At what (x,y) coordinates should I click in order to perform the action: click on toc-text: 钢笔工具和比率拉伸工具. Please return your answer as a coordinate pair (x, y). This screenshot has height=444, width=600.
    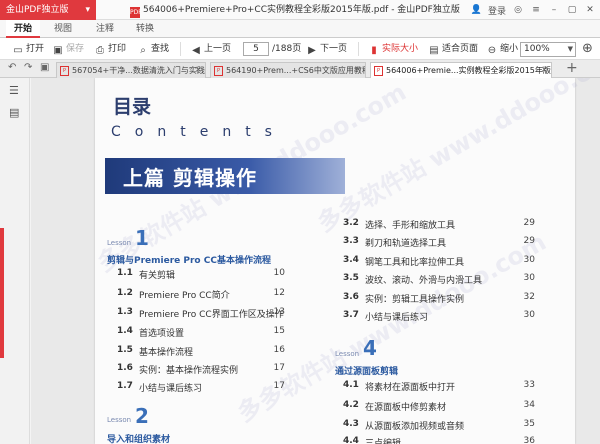
    Looking at the image, I should click on (415, 263).